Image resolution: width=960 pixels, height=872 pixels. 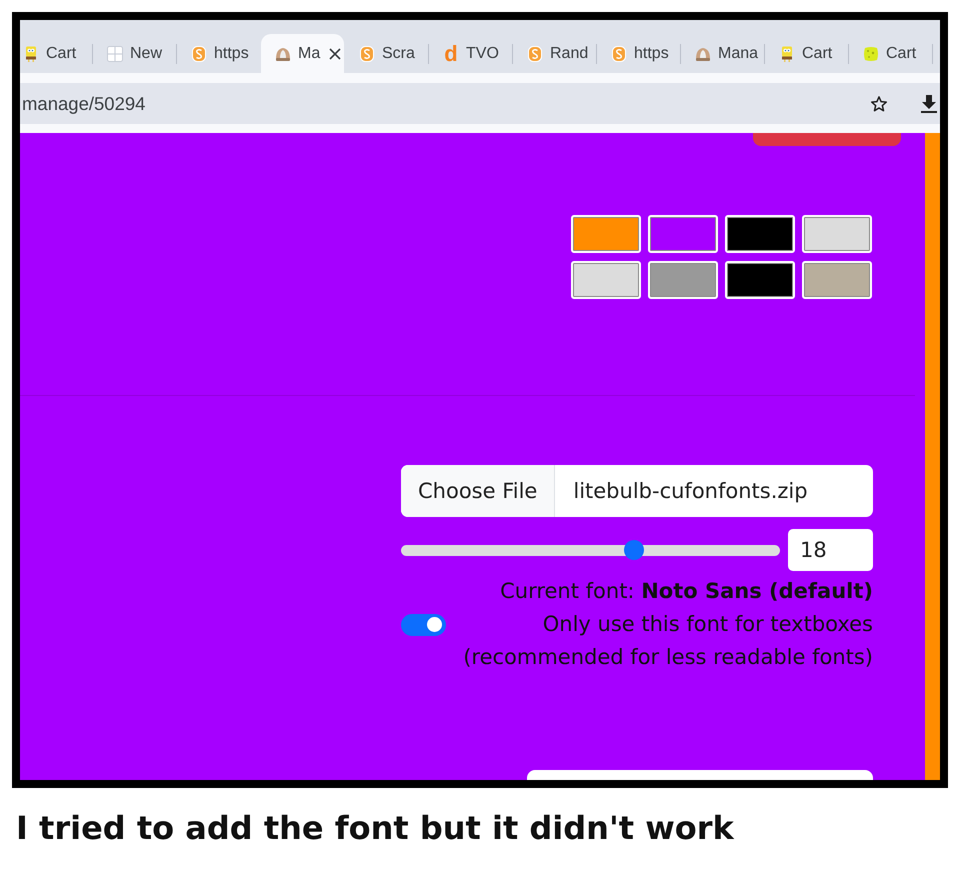 I want to click on file-input: Choose File litebulb-cufonfonts.zip, so click(x=637, y=491).